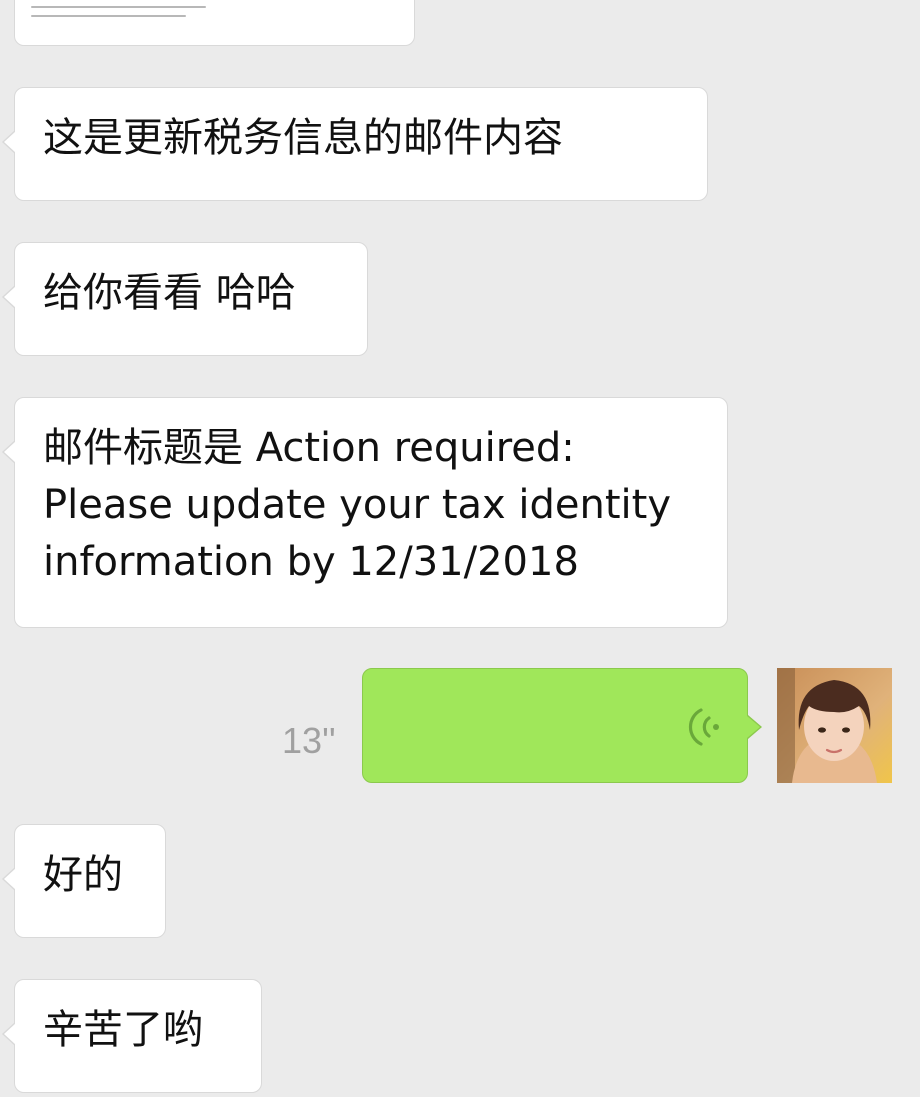 Image resolution: width=920 pixels, height=1097 pixels. Describe the element at coordinates (562, 725) in the screenshot. I see `voice-message-bubble` at that location.